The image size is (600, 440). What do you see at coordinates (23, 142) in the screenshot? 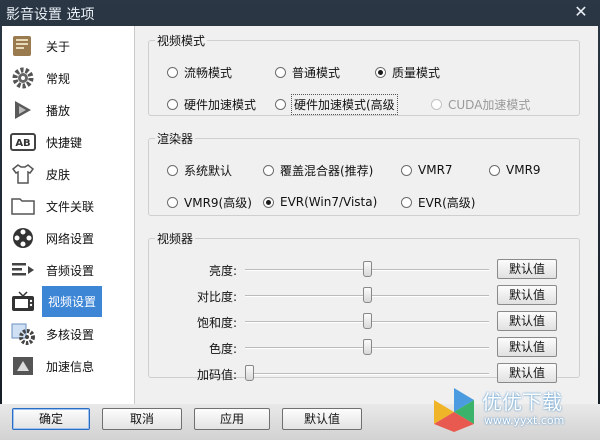
I see `keyboard-ab-icon: AB` at bounding box center [23, 142].